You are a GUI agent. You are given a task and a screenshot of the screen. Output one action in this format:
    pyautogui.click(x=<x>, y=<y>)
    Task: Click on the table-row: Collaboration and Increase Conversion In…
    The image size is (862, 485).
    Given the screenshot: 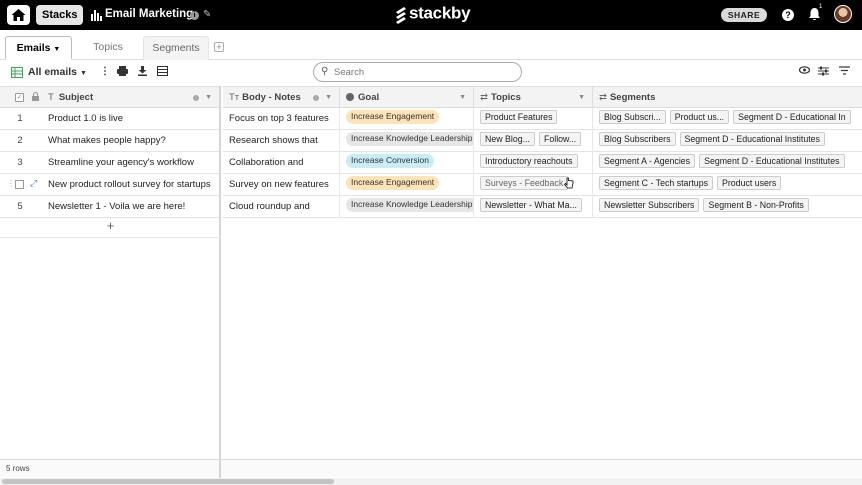 What is the action you would take?
    pyautogui.click(x=542, y=163)
    